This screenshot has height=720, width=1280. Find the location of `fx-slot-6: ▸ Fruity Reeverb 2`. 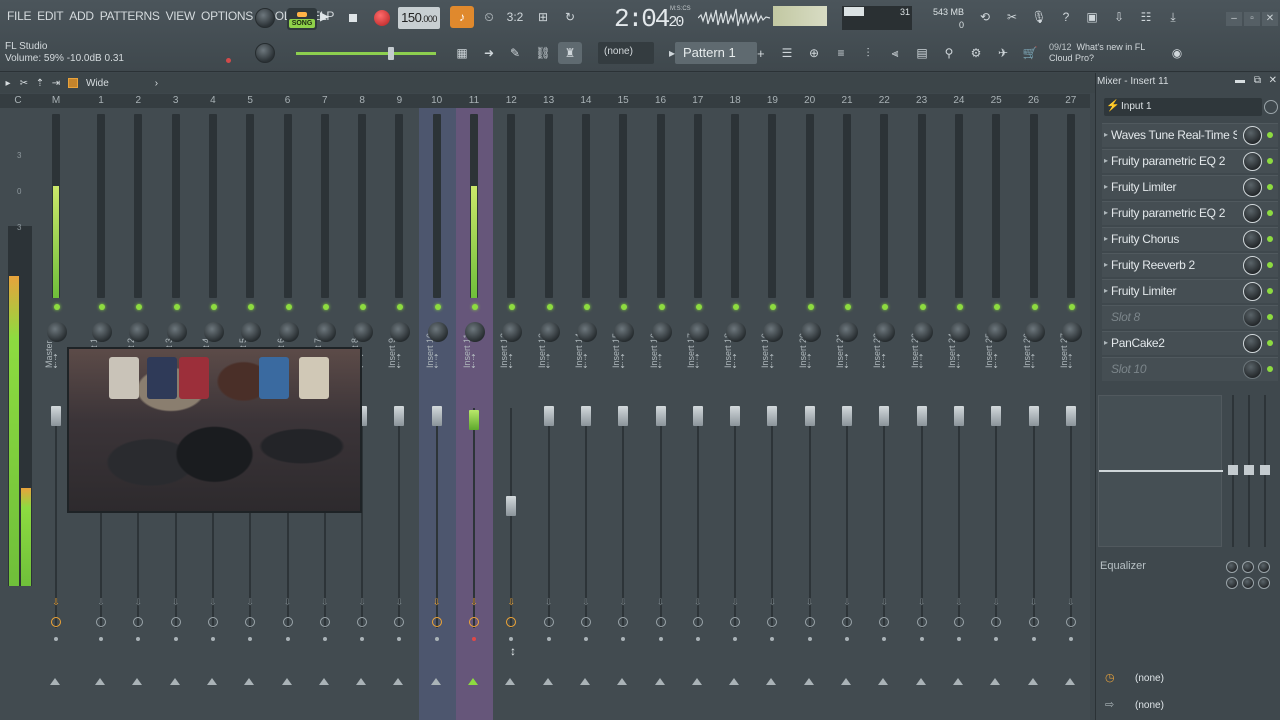

fx-slot-6: ▸ Fruity Reeverb 2 is located at coordinates (1190, 265).